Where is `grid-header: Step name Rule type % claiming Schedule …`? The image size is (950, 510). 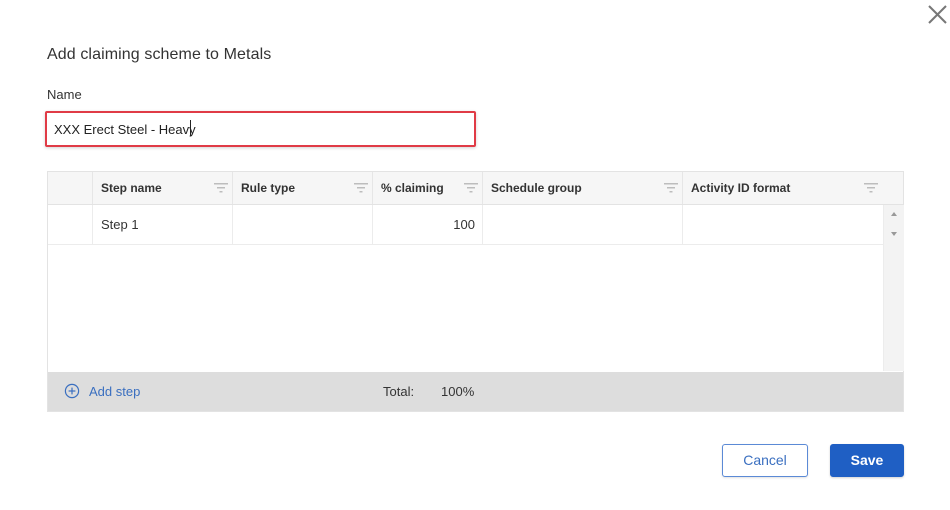 grid-header: Step name Rule type % claiming Schedule … is located at coordinates (475, 188).